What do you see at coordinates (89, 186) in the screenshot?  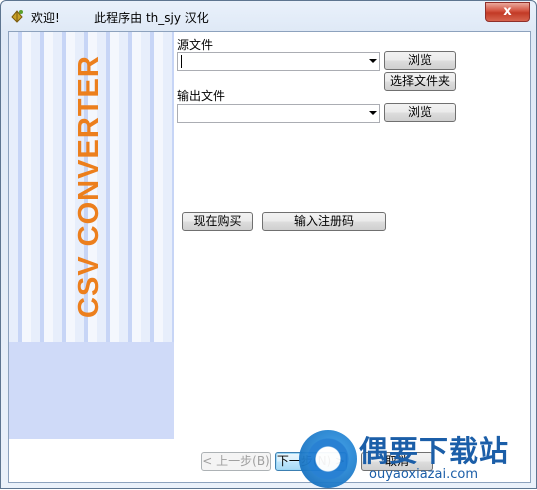 I see `banner-title: CSV CONVERTER` at bounding box center [89, 186].